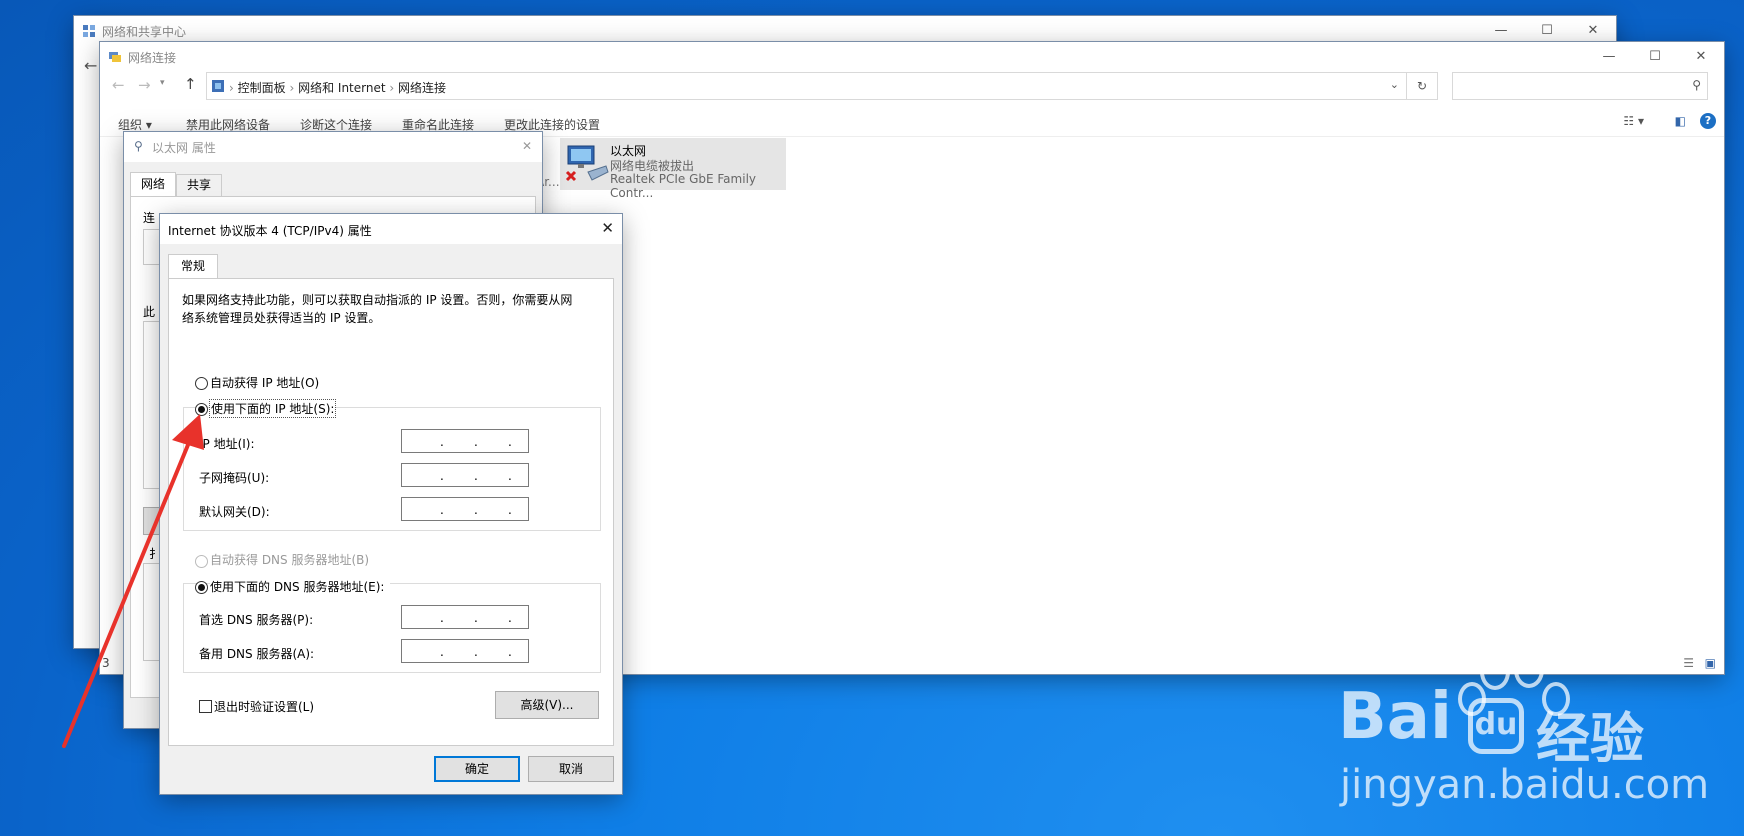 Image resolution: width=1744 pixels, height=836 pixels. What do you see at coordinates (234, 478) in the screenshot?
I see `subnet-mask-label: 子网掩码(U):` at bounding box center [234, 478].